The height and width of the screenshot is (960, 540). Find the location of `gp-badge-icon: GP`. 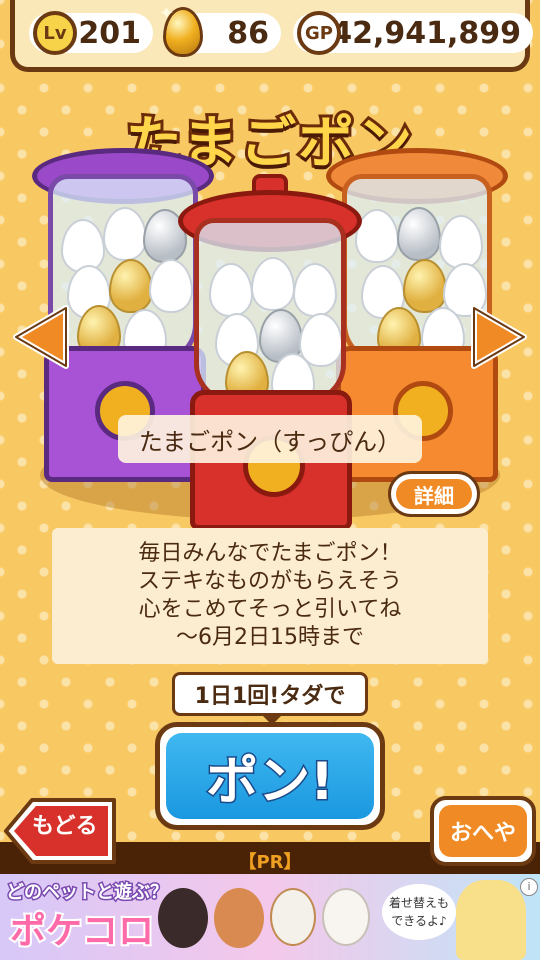

gp-badge-icon: GP is located at coordinates (319, 33).